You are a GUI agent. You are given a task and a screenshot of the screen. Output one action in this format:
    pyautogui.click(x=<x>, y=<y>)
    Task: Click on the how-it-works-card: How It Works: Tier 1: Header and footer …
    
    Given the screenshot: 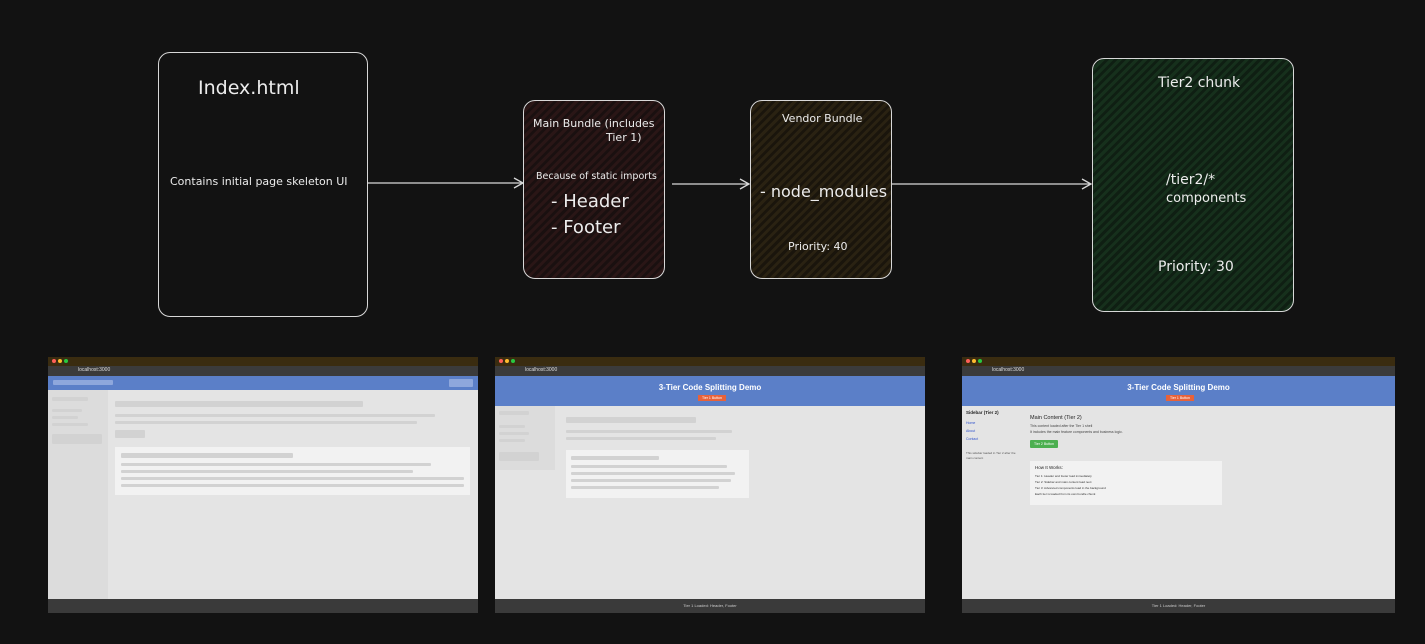 What is the action you would take?
    pyautogui.click(x=1126, y=483)
    